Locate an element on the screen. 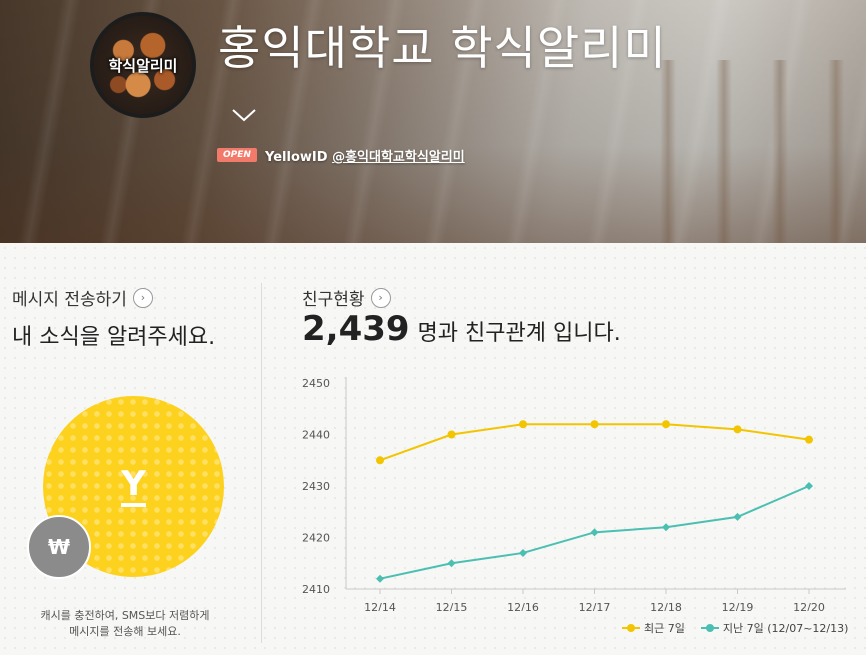 This screenshot has height=655, width=866. message-section-header: 메시지 전송하기 › is located at coordinates (82, 297).